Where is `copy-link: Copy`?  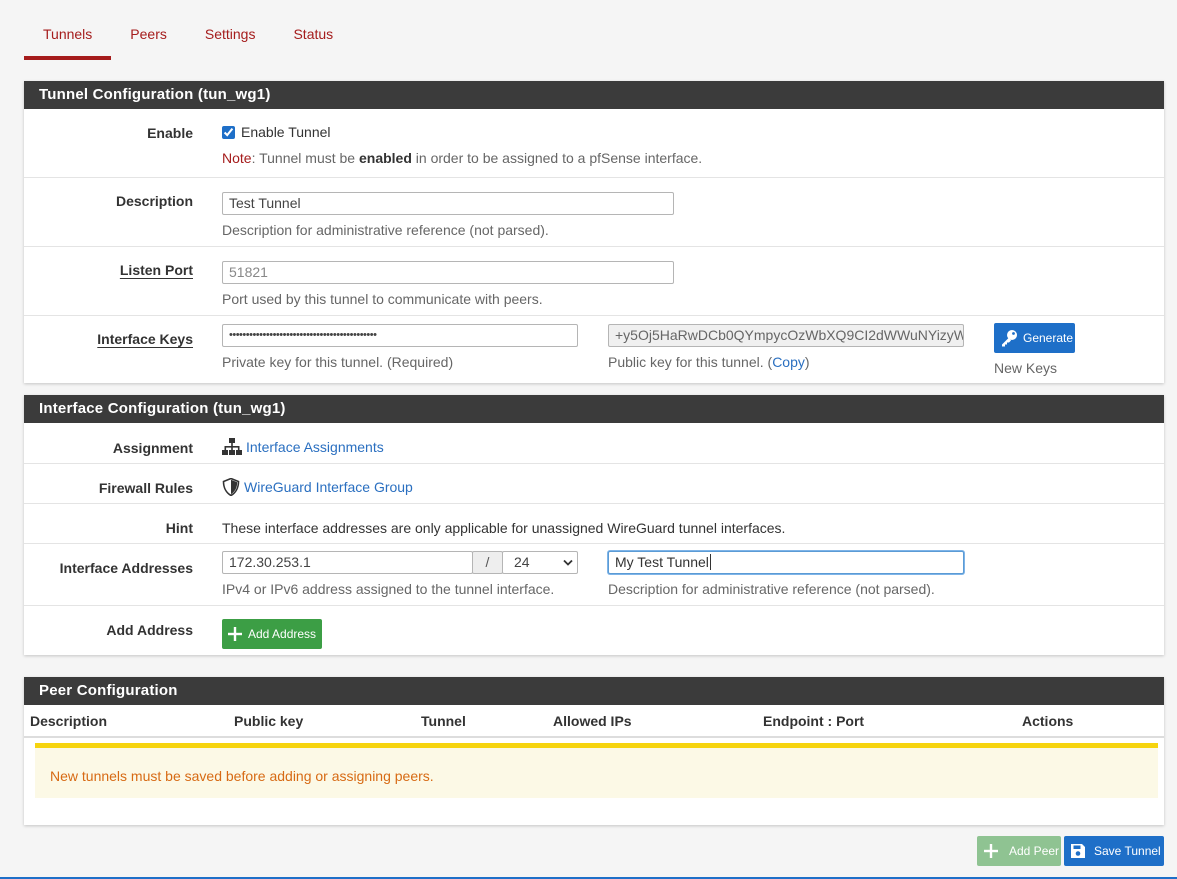 copy-link: Copy is located at coordinates (788, 362).